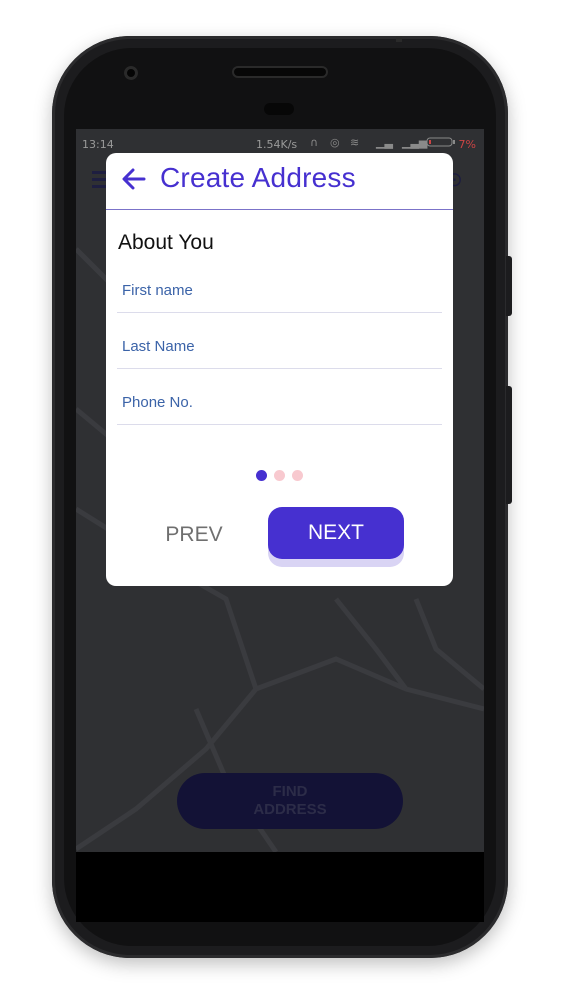 The image size is (562, 1000). What do you see at coordinates (134, 179) in the screenshot?
I see `arrow-left-icon` at bounding box center [134, 179].